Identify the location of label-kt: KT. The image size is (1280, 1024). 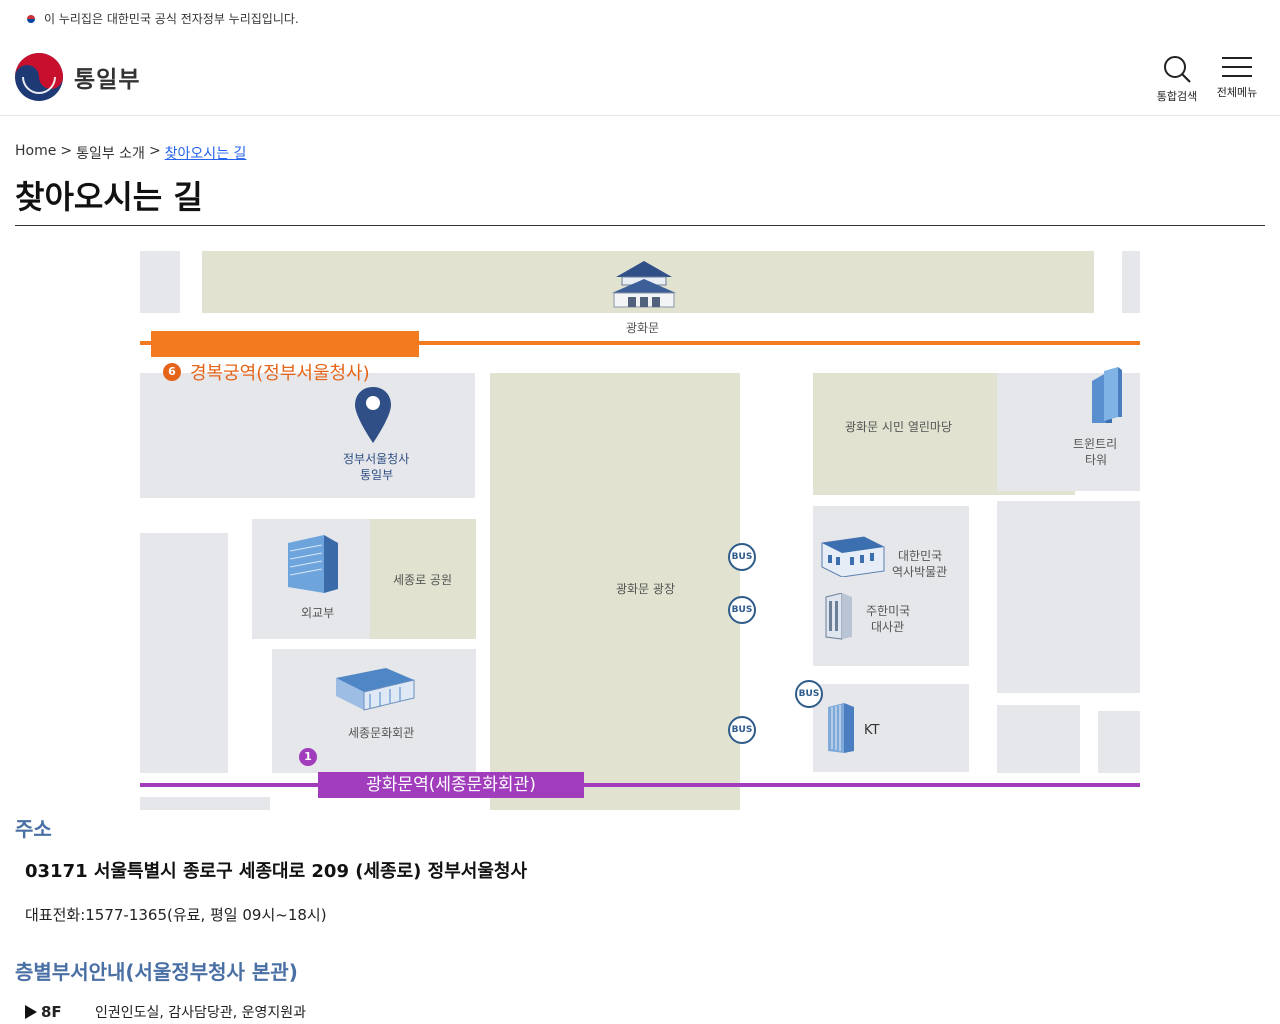
(872, 730).